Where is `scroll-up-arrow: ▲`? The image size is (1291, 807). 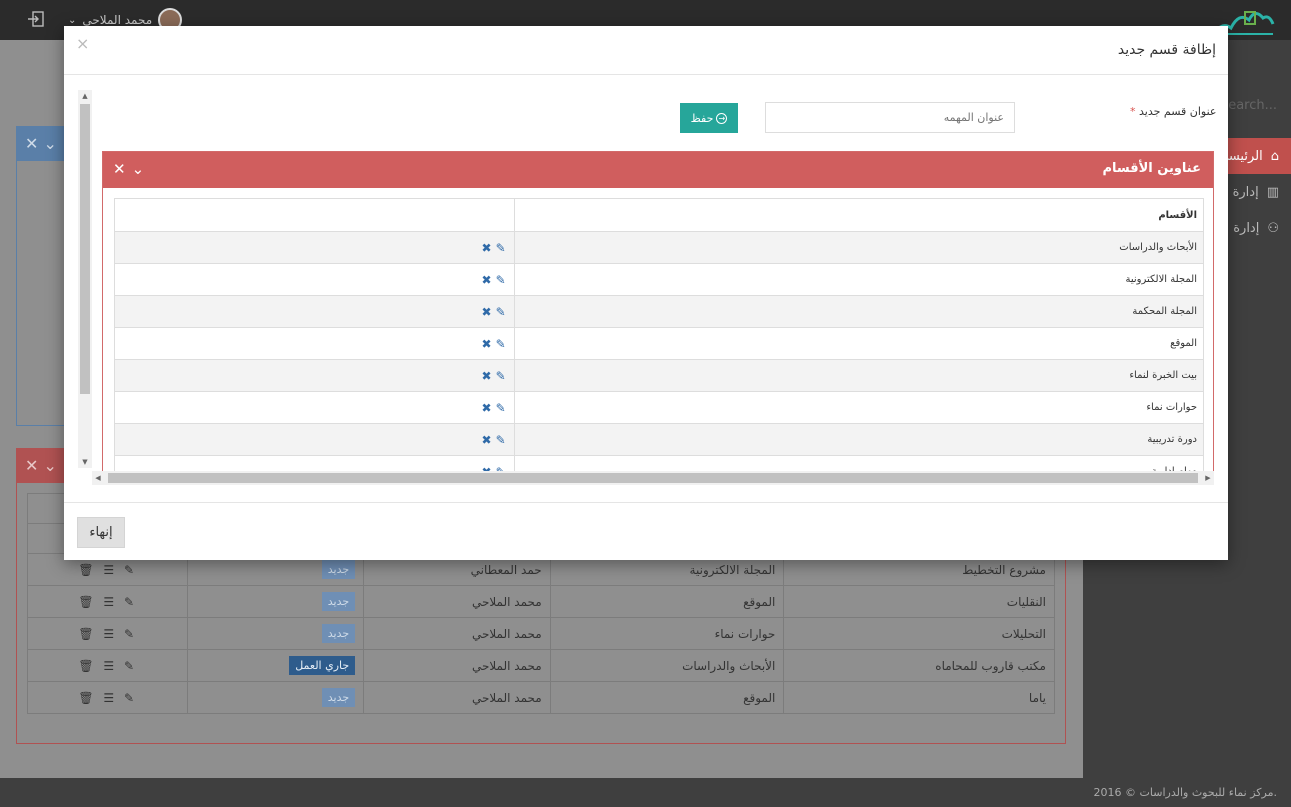
scroll-up-arrow: ▲ is located at coordinates (85, 96).